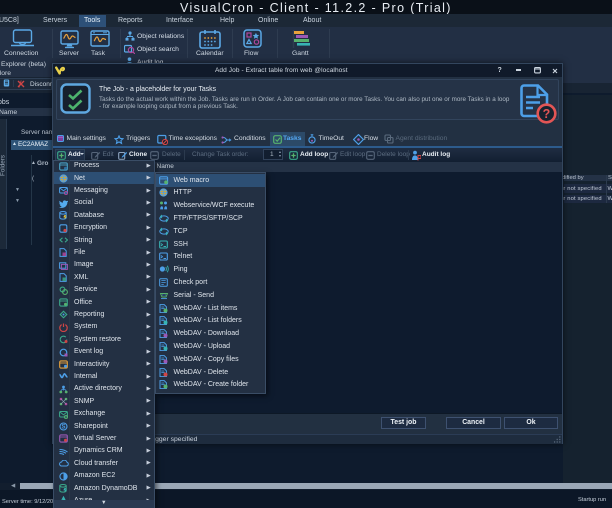  What do you see at coordinates (63, 427) in the screenshot?
I see `svg-text: S` at bounding box center [63, 427].